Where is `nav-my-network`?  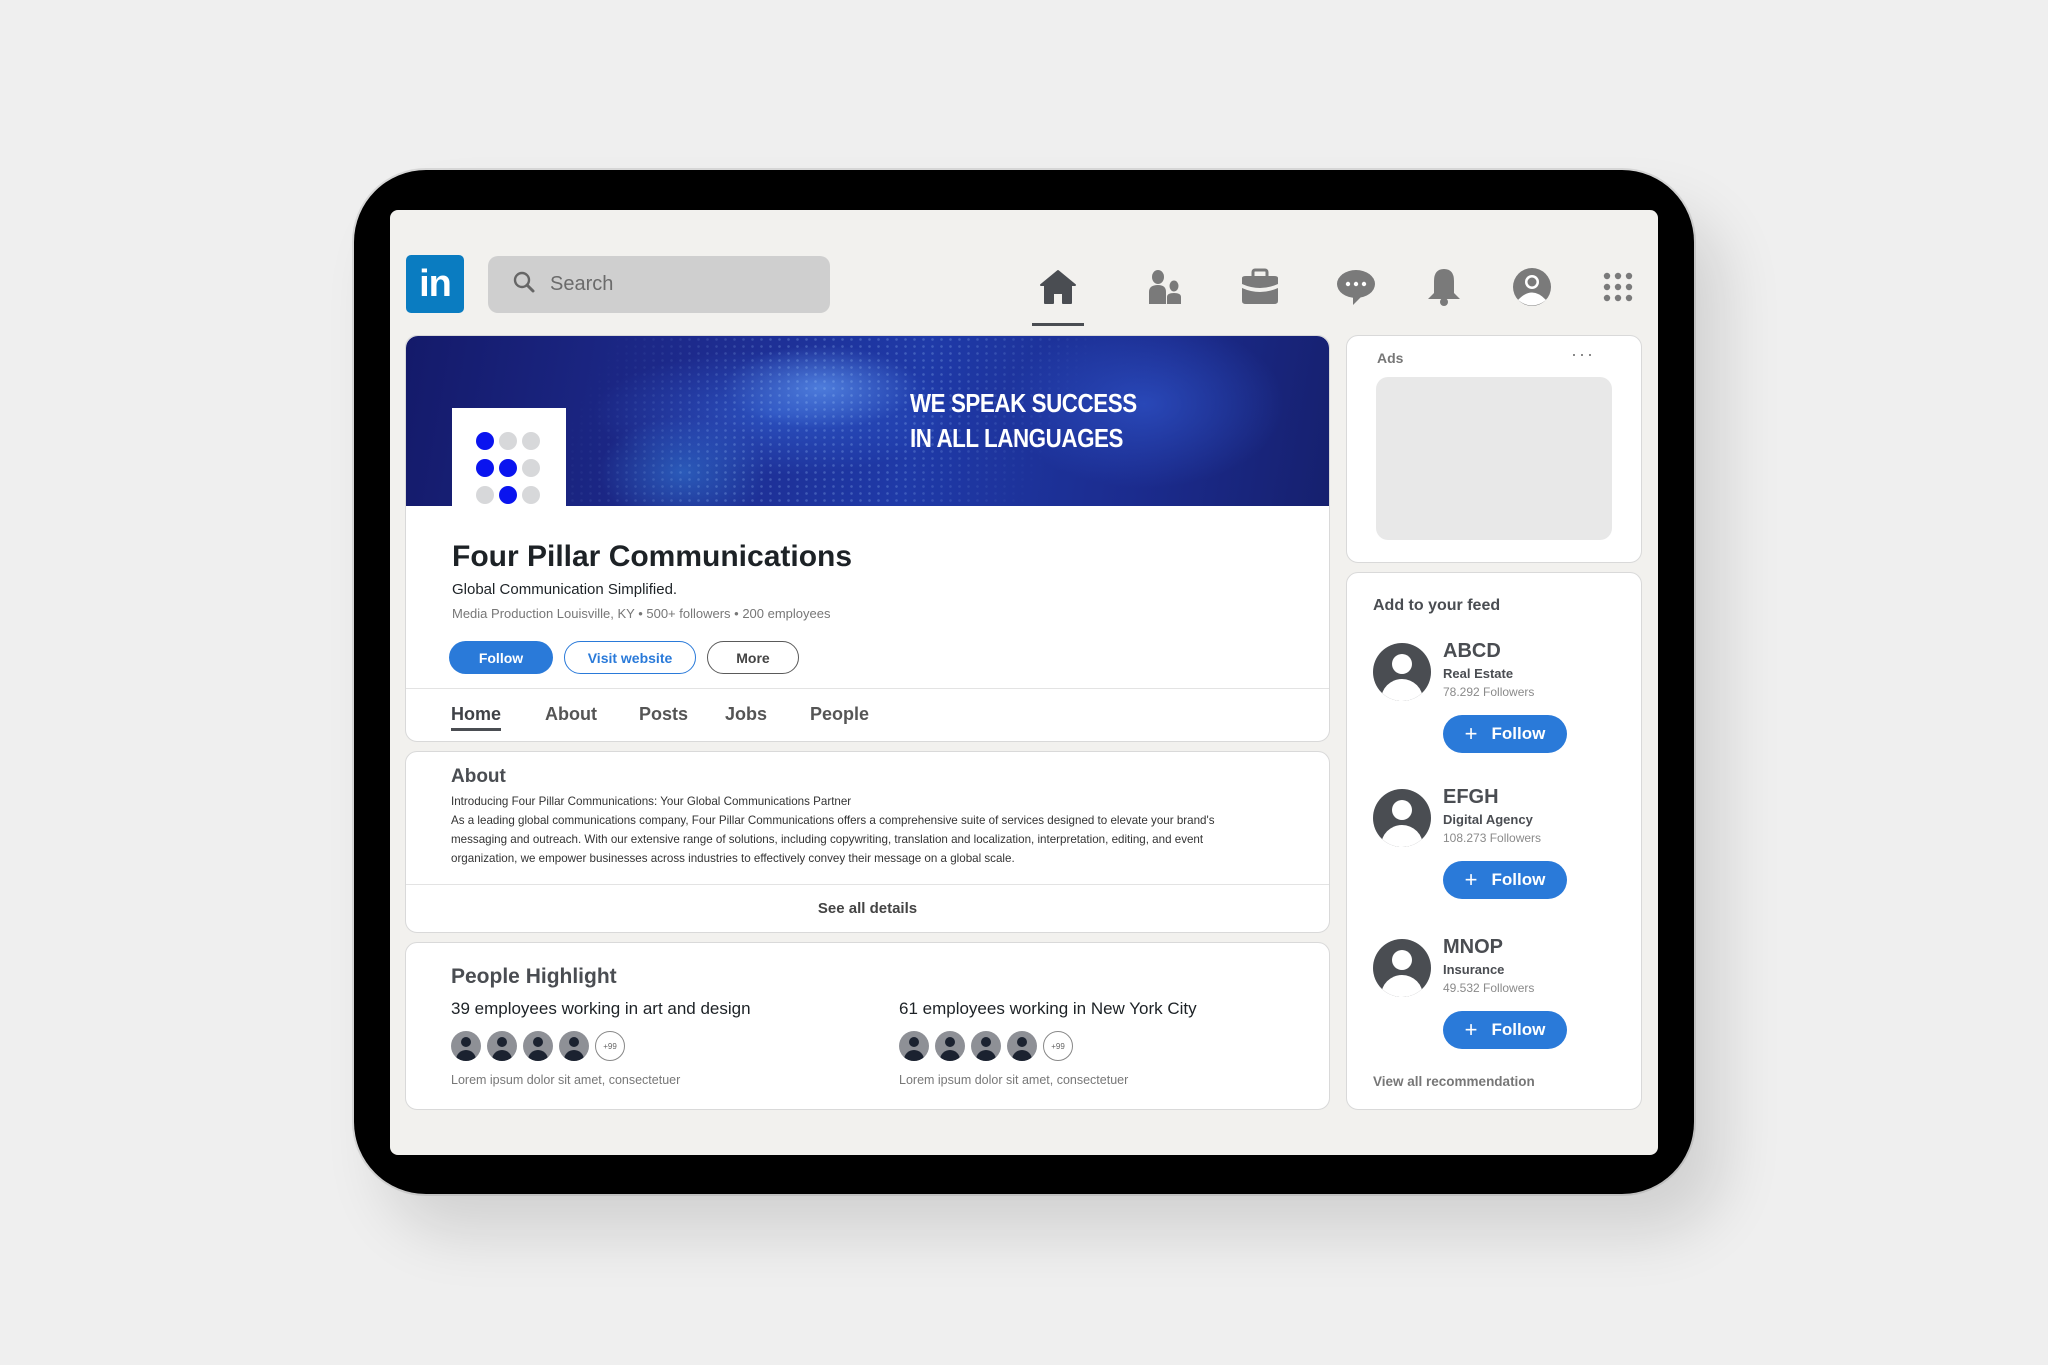
nav-my-network is located at coordinates (1164, 289).